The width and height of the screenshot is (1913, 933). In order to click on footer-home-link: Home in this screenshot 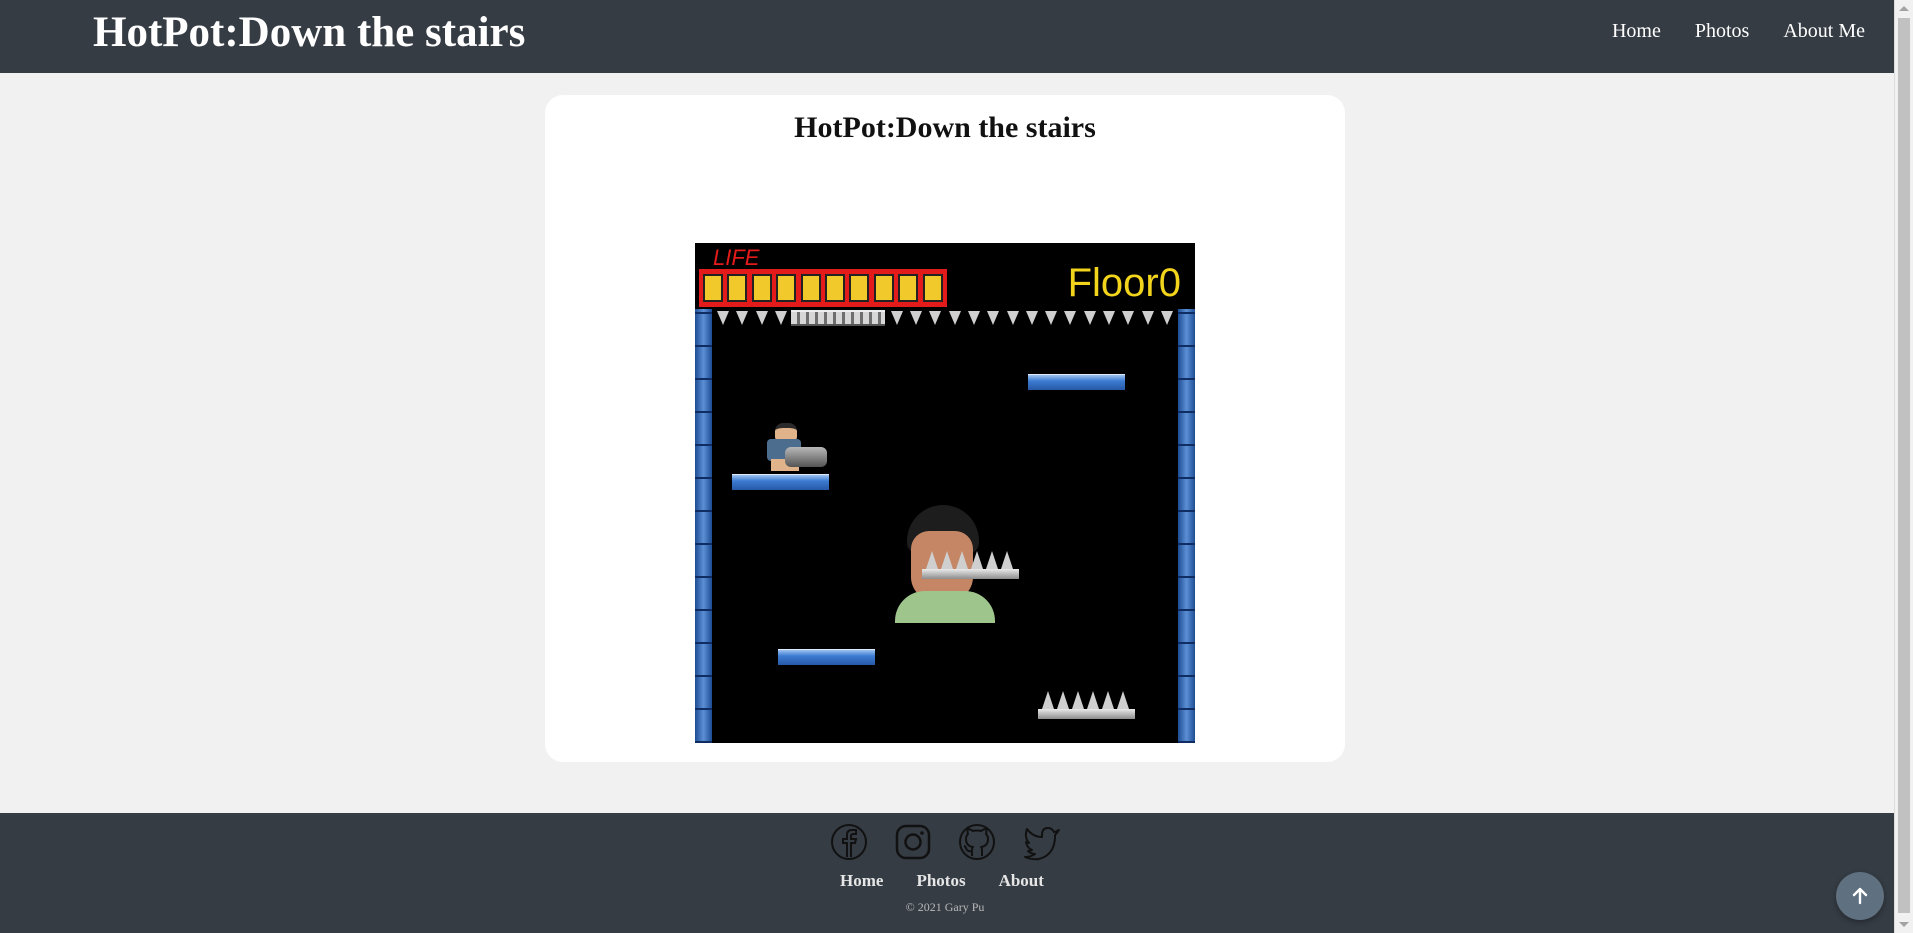, I will do `click(861, 881)`.